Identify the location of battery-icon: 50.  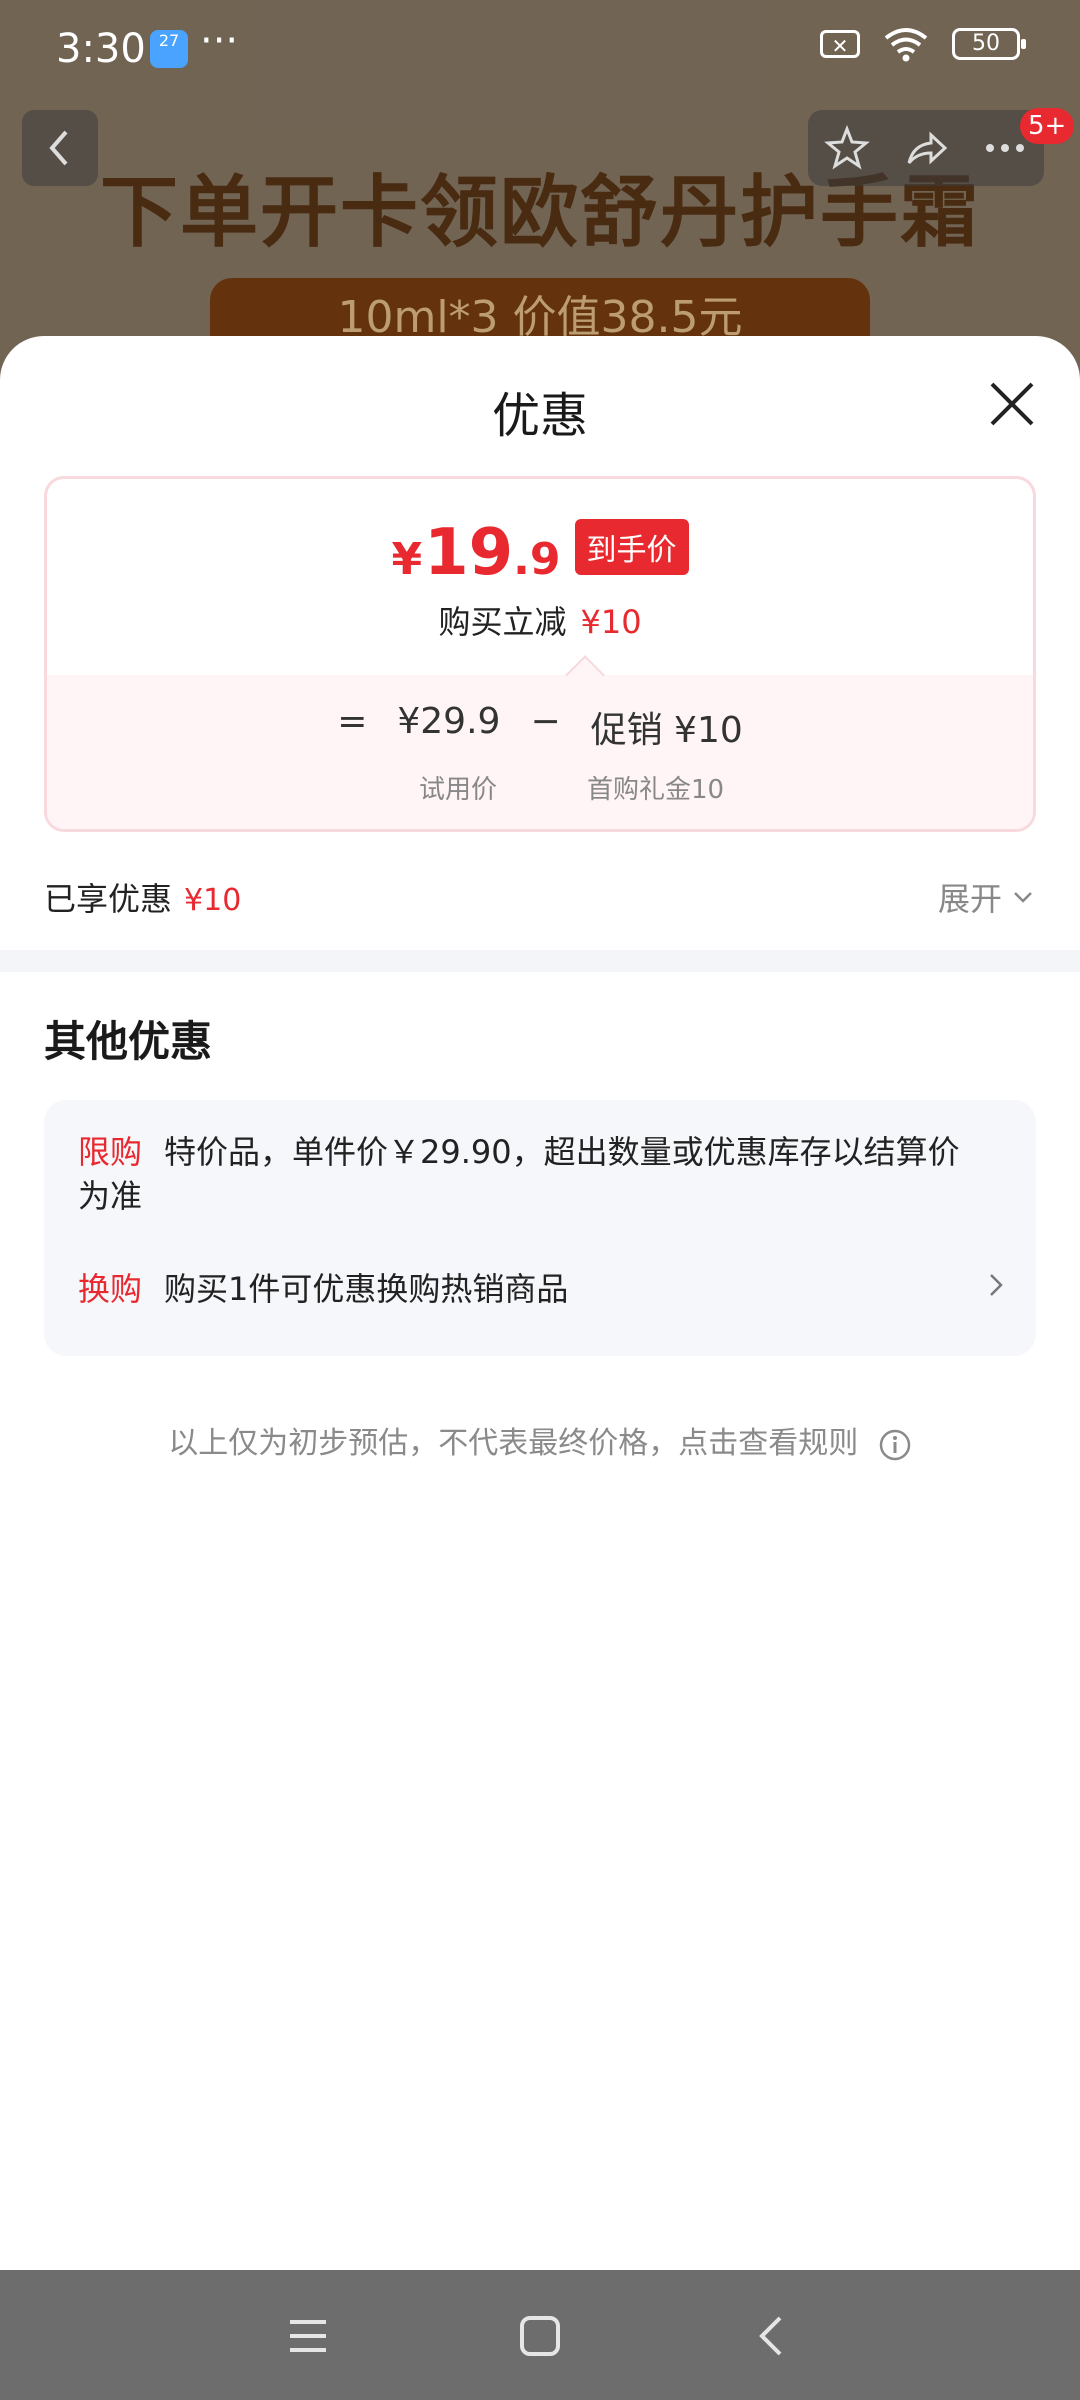
(989, 44).